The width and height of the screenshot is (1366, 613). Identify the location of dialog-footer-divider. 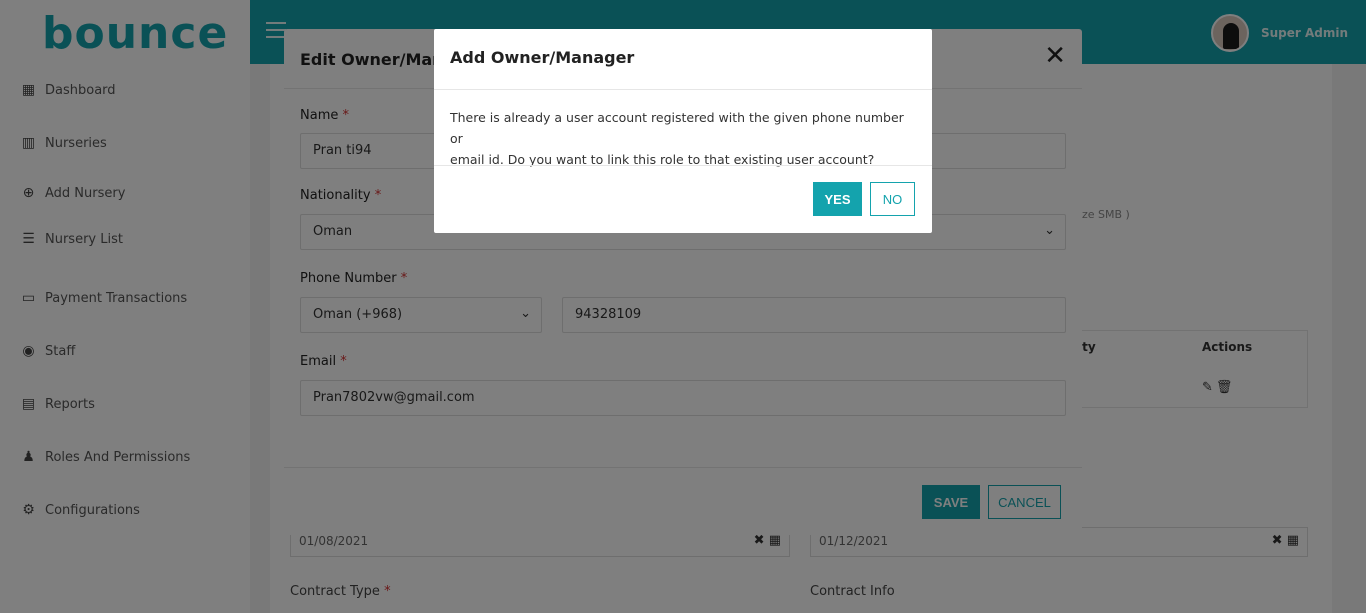
(683, 165).